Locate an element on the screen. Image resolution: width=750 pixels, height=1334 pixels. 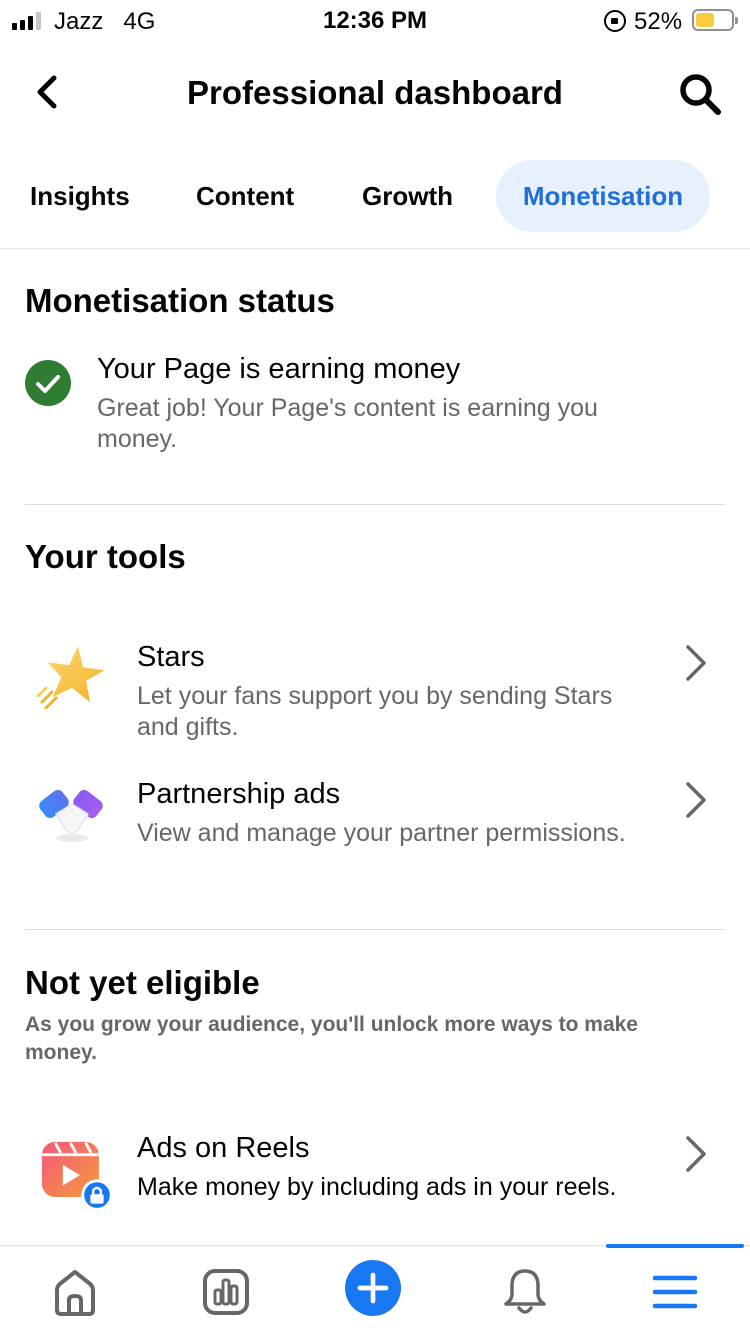
chart-icon is located at coordinates (226, 1292).